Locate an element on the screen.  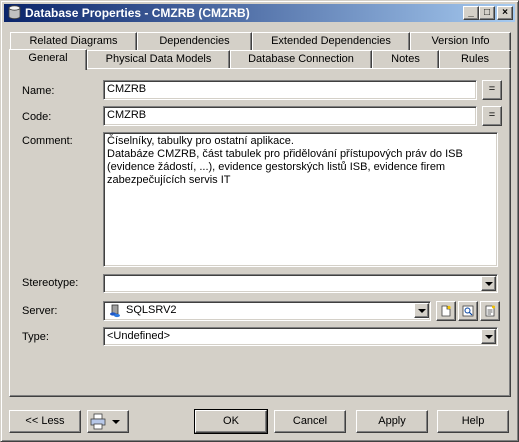
type-label: Type: is located at coordinates (35, 337).